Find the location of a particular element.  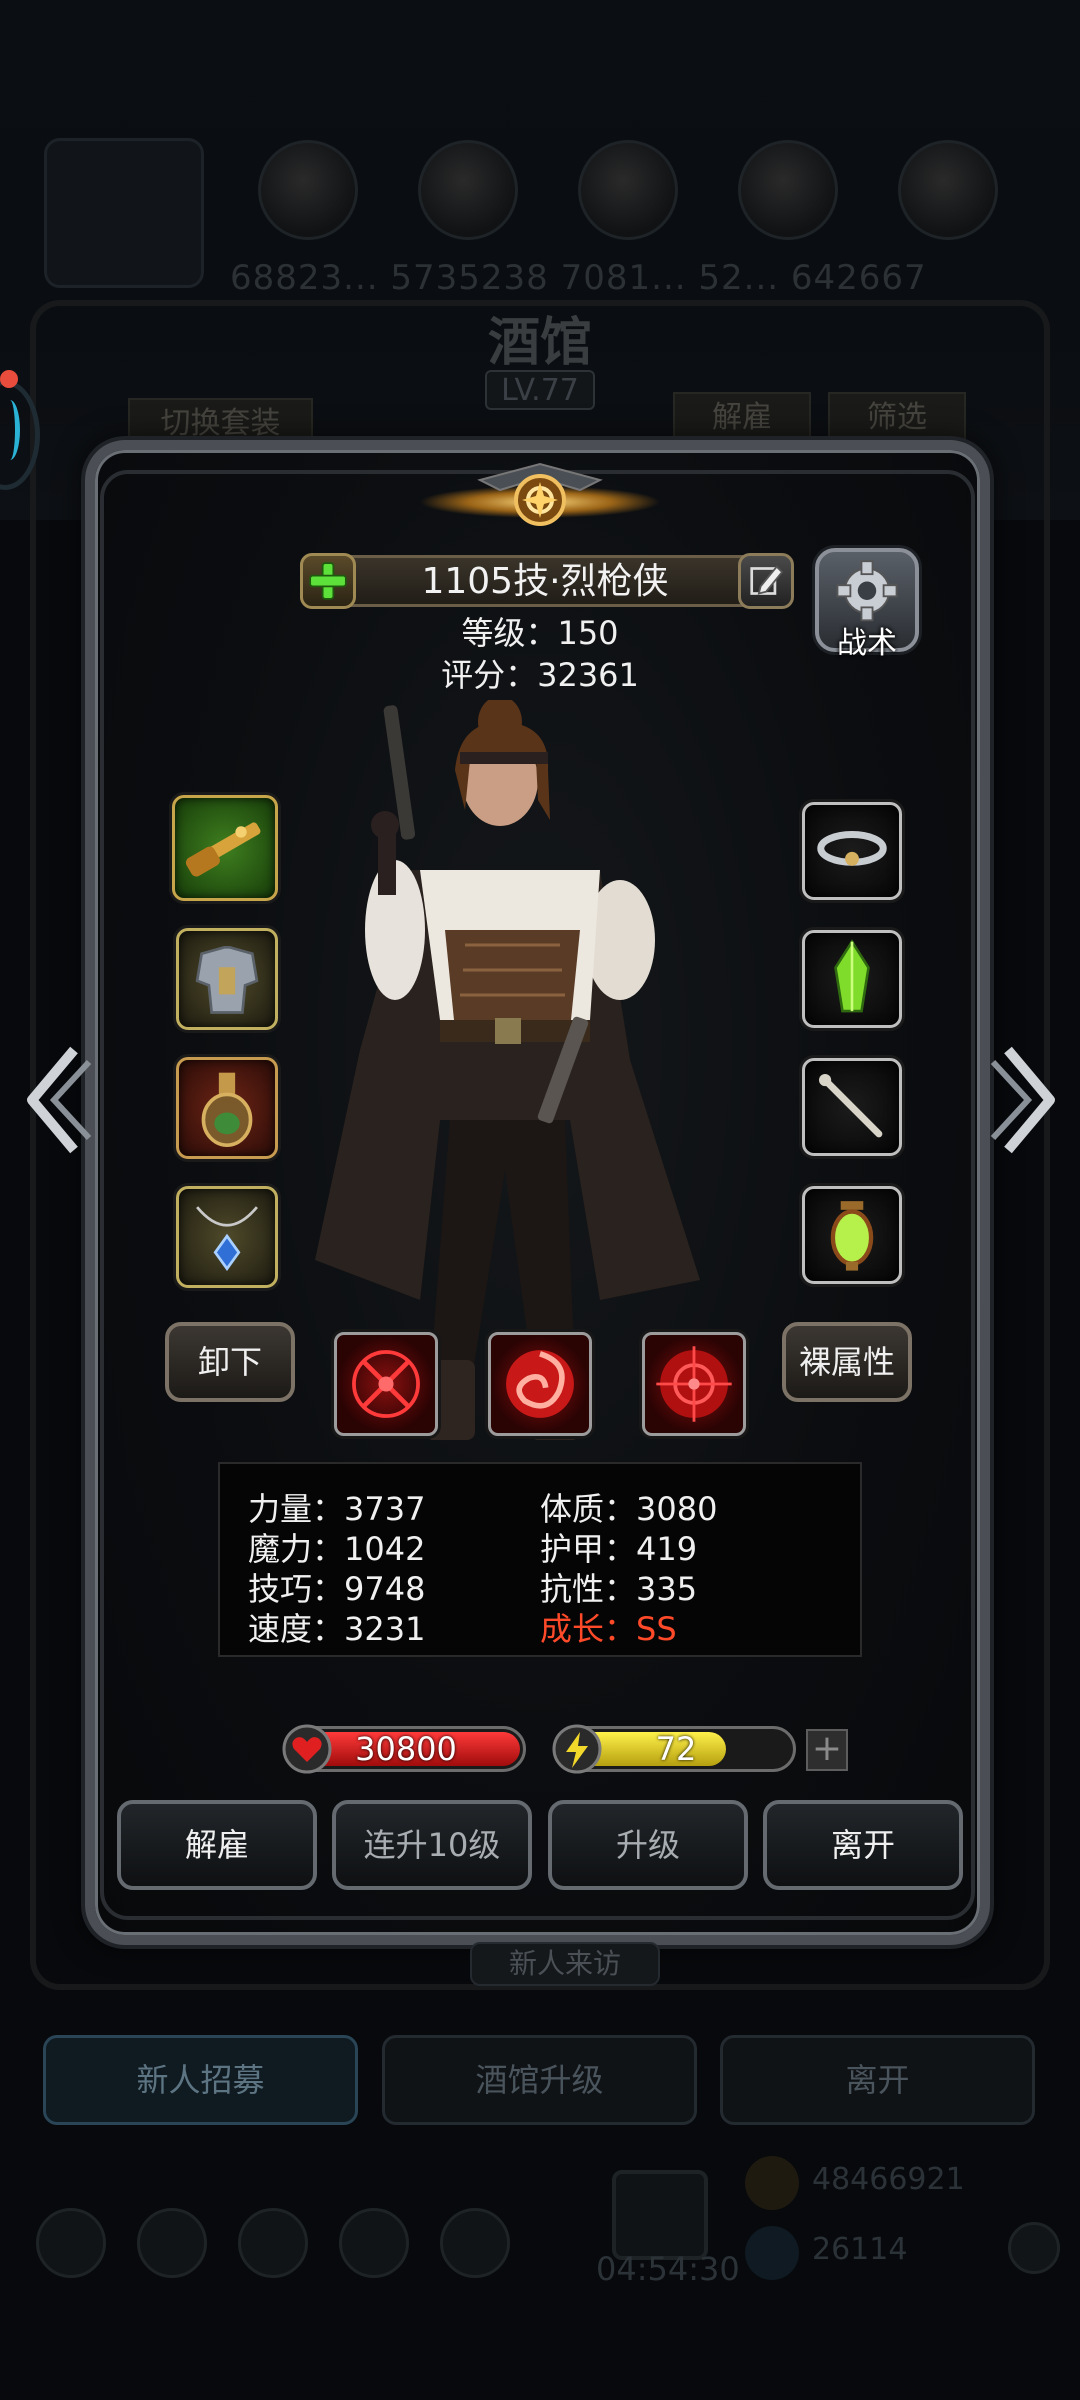

next-hero-arrow-icon is located at coordinates (1028, 1100).